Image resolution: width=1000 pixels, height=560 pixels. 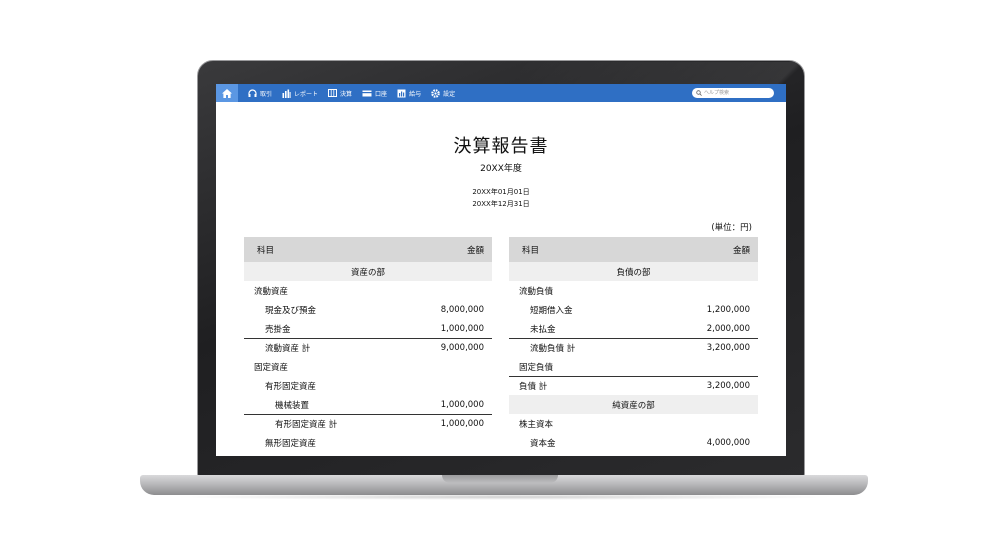 I want to click on total-row: 負債 計 3,200,000, so click(x=633, y=385).